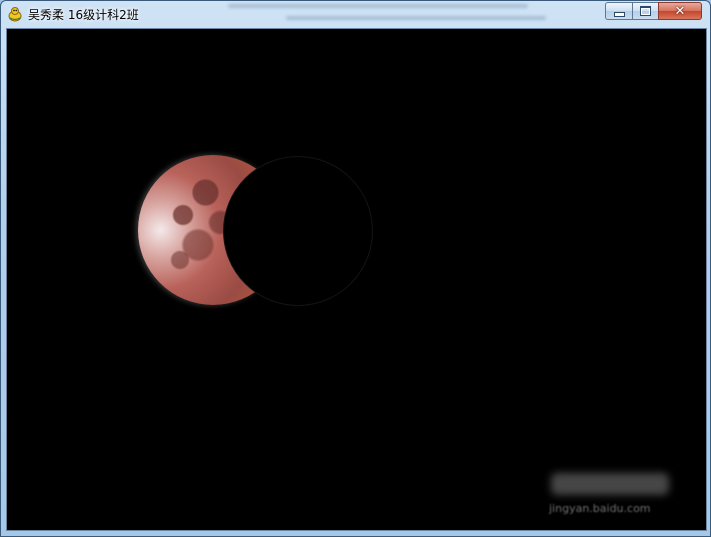 This screenshot has width=711, height=537. Describe the element at coordinates (618, 11) in the screenshot. I see `minimize-button` at that location.